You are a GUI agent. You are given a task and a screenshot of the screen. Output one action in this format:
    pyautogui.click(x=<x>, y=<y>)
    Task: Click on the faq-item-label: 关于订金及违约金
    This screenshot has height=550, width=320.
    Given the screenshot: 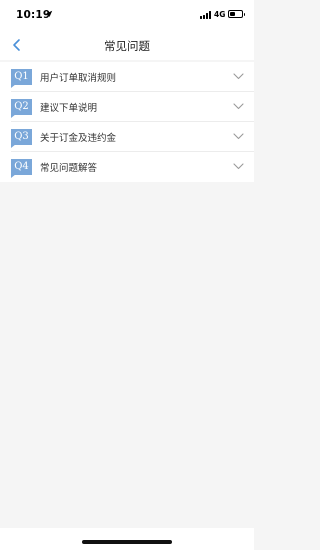 What is the action you would take?
    pyautogui.click(x=78, y=138)
    